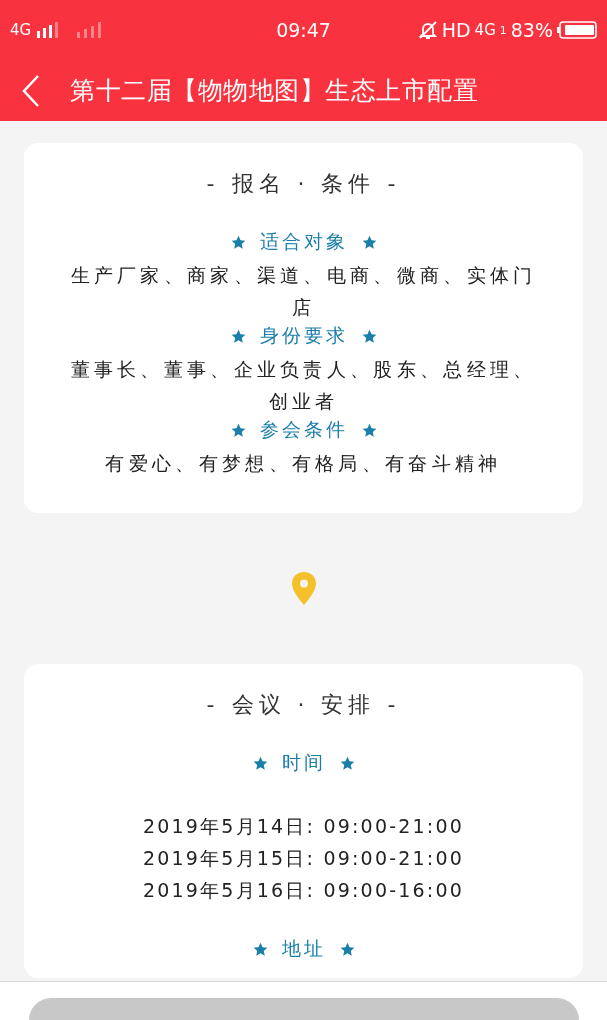  What do you see at coordinates (531, 30) in the screenshot?
I see `battery-percent: 83%` at bounding box center [531, 30].